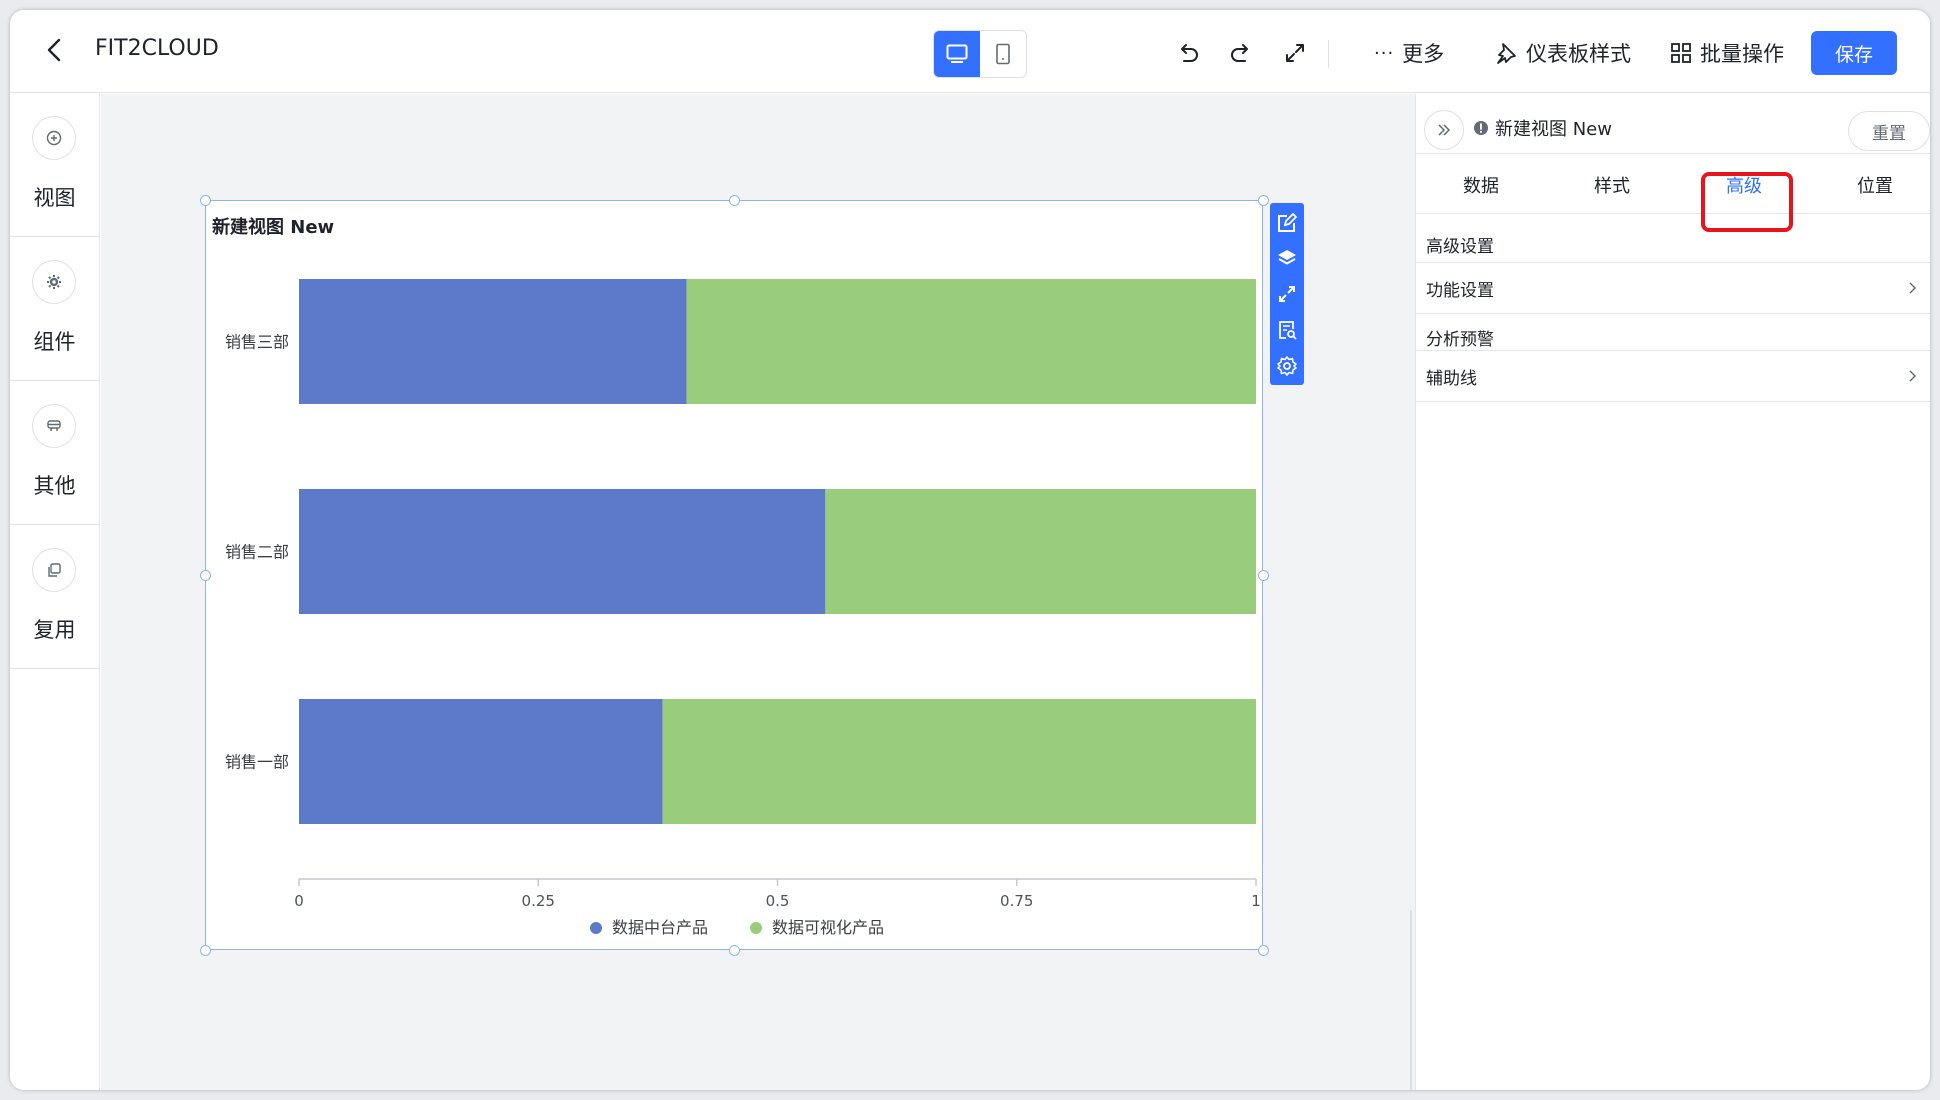 The height and width of the screenshot is (1100, 1940). I want to click on edit-icon, so click(1288, 222).